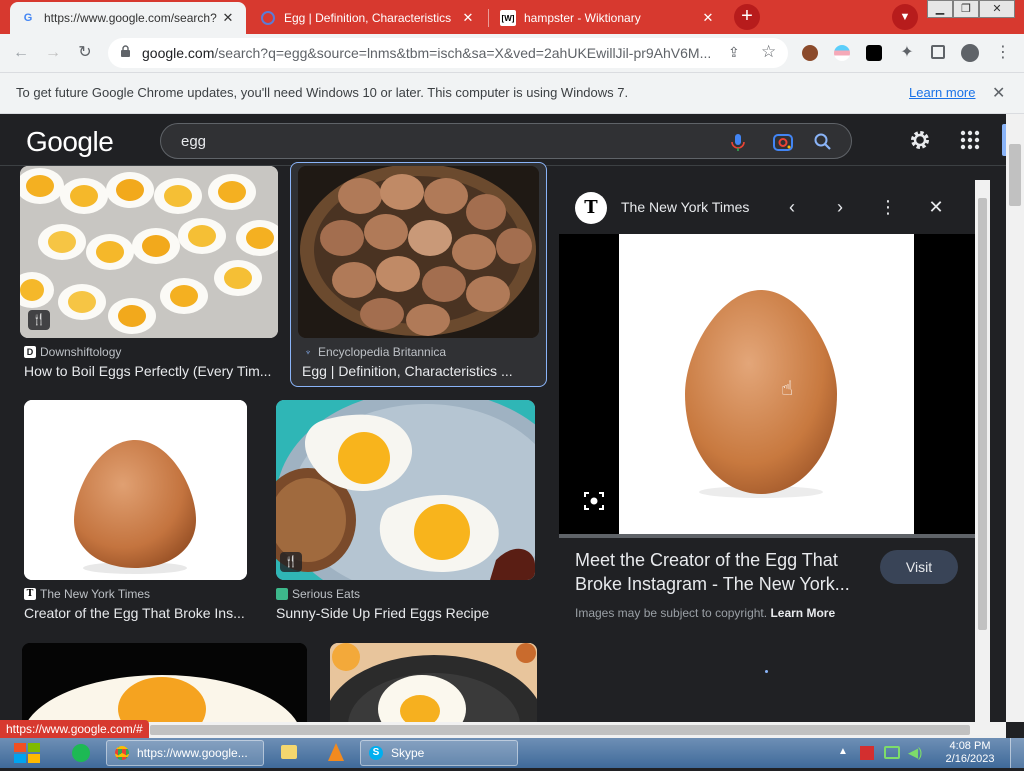  Describe the element at coordinates (1015, 418) in the screenshot. I see `page-scrollbar` at that location.